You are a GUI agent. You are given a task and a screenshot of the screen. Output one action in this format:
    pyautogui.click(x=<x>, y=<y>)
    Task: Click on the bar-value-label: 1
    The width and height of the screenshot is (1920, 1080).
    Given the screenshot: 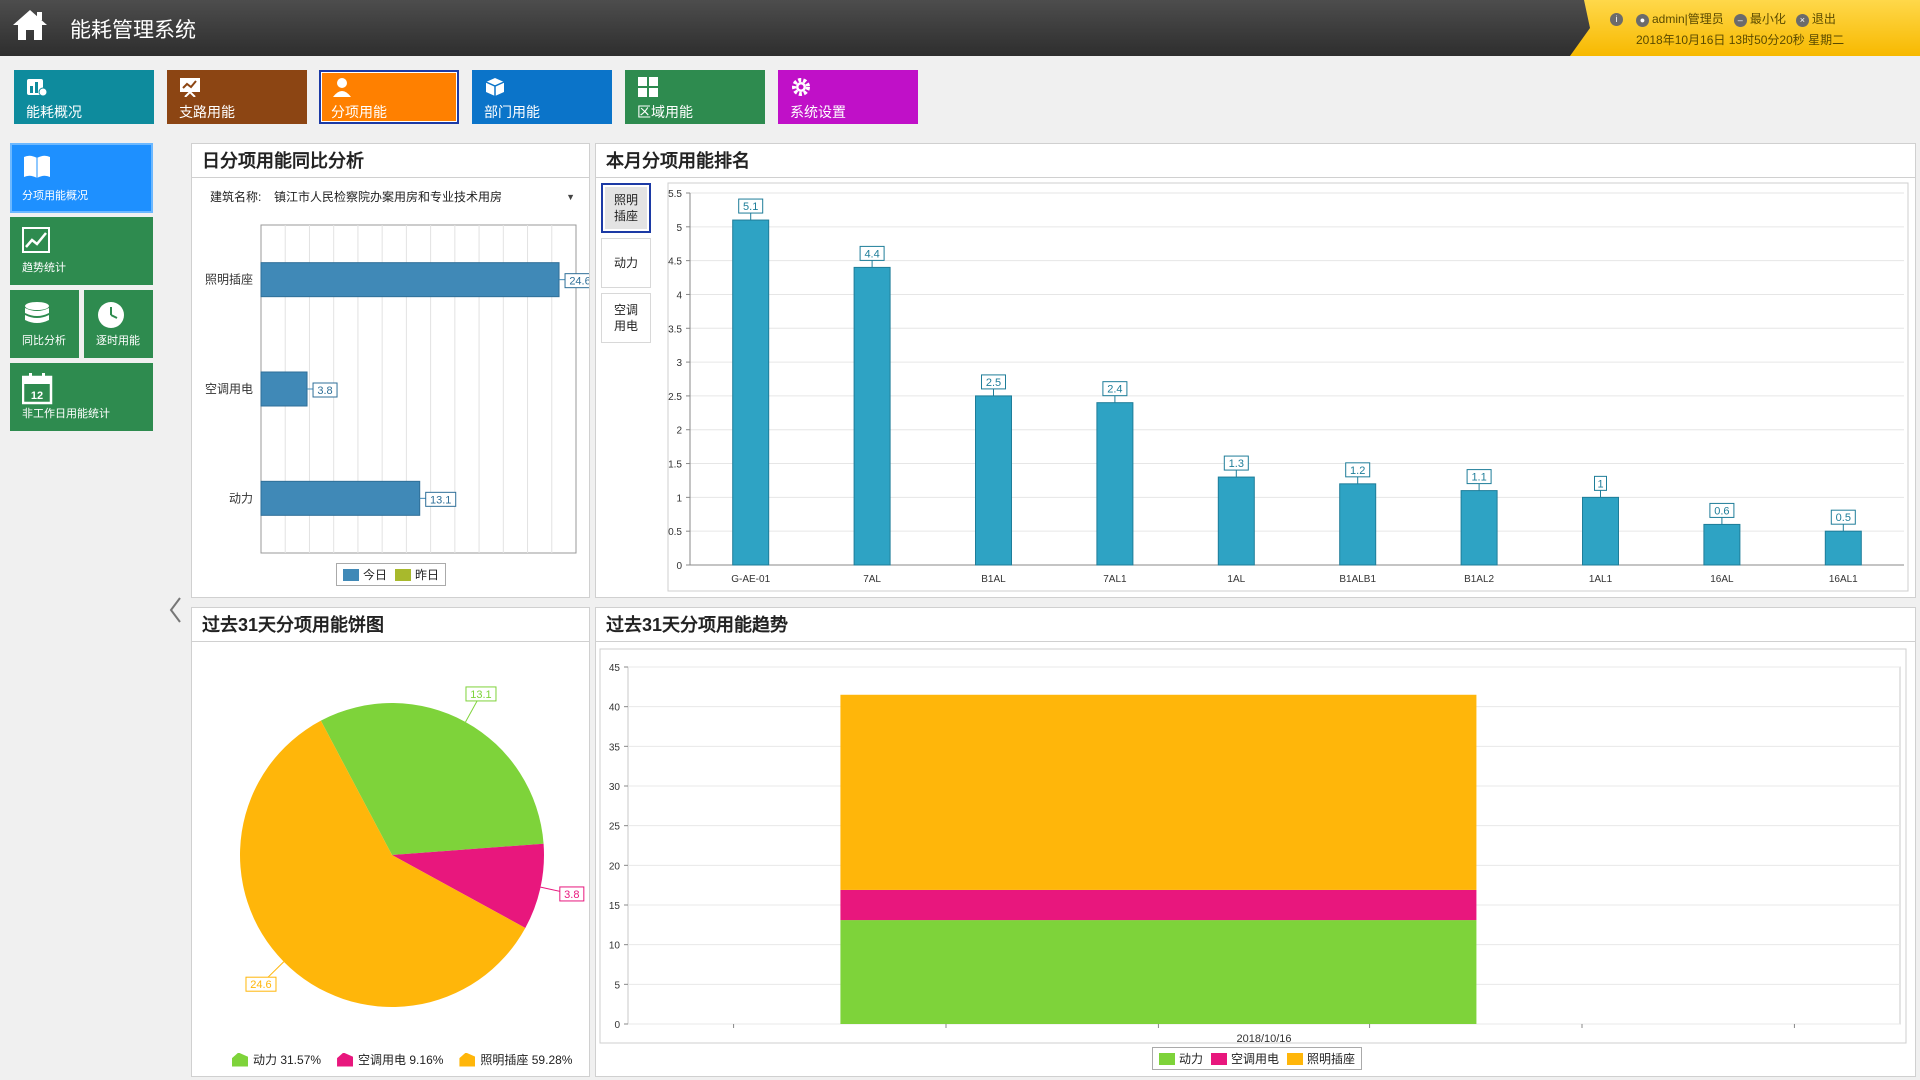 What is the action you would take?
    pyautogui.click(x=1600, y=484)
    